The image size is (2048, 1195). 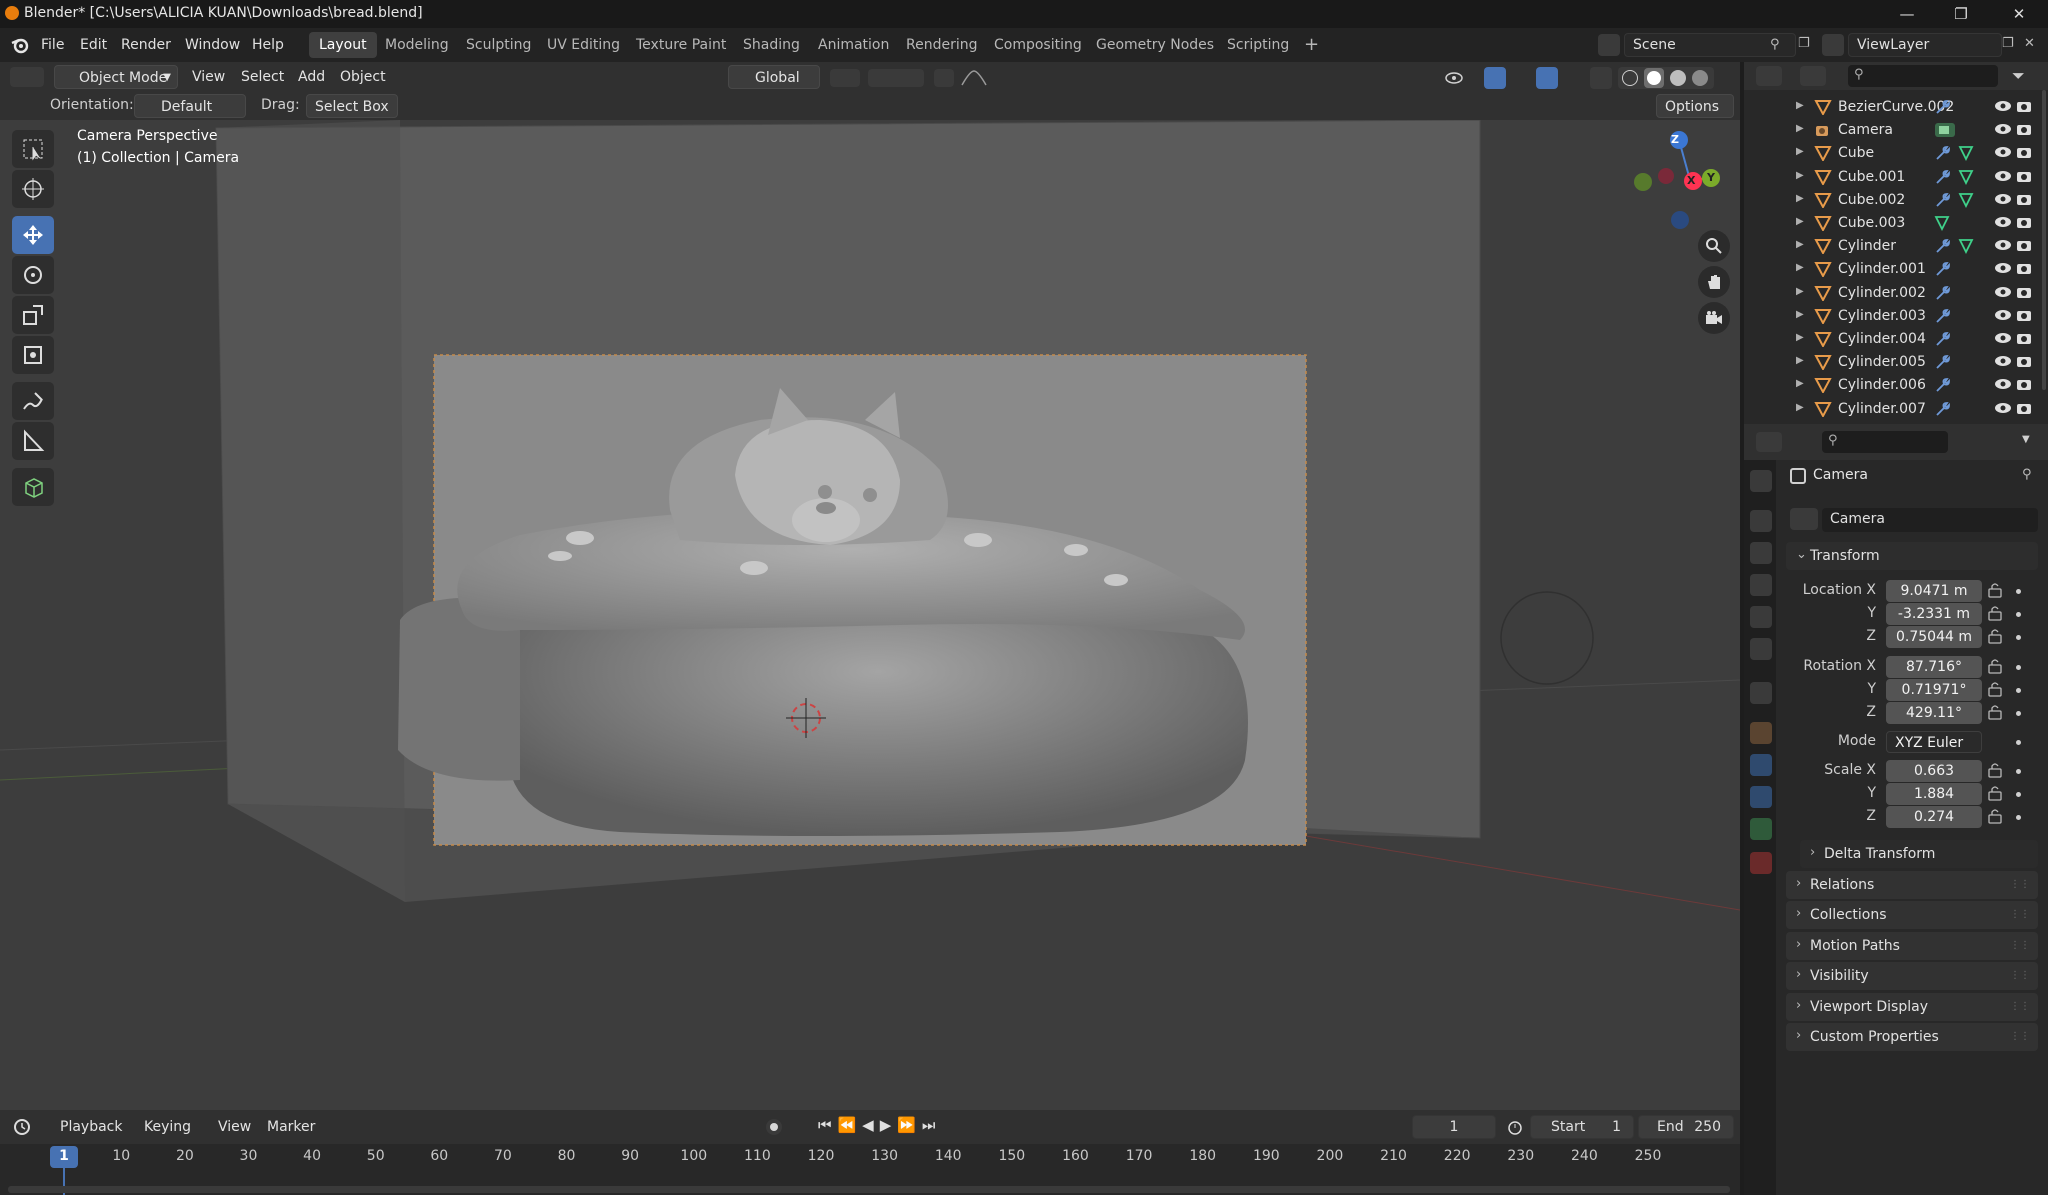 What do you see at coordinates (2026, 439) in the screenshot?
I see `chevron-down-icon: ▼` at bounding box center [2026, 439].